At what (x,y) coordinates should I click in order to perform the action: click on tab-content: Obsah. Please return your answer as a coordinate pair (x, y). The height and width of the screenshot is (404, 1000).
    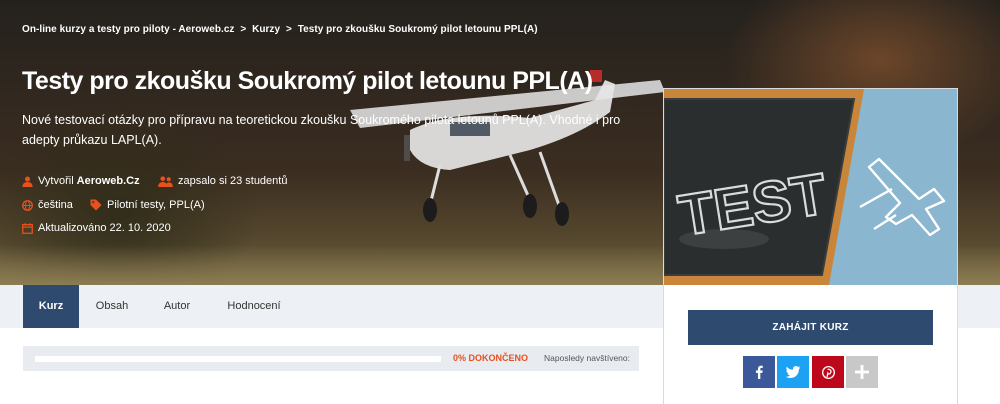
    Looking at the image, I should click on (112, 306).